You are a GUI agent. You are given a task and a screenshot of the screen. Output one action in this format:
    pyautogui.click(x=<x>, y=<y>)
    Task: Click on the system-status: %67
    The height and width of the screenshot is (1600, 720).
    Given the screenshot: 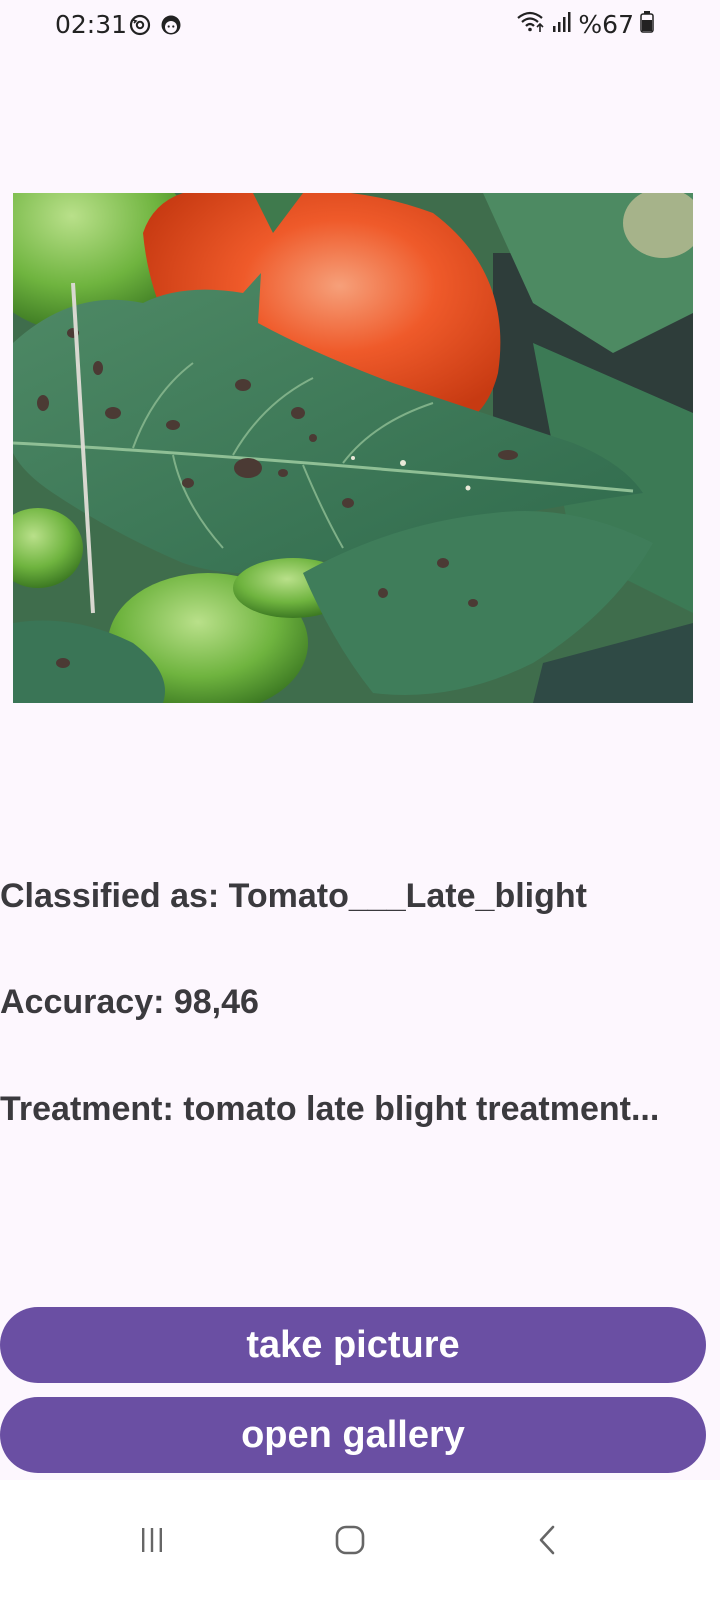 What is the action you would take?
    pyautogui.click(x=585, y=24)
    